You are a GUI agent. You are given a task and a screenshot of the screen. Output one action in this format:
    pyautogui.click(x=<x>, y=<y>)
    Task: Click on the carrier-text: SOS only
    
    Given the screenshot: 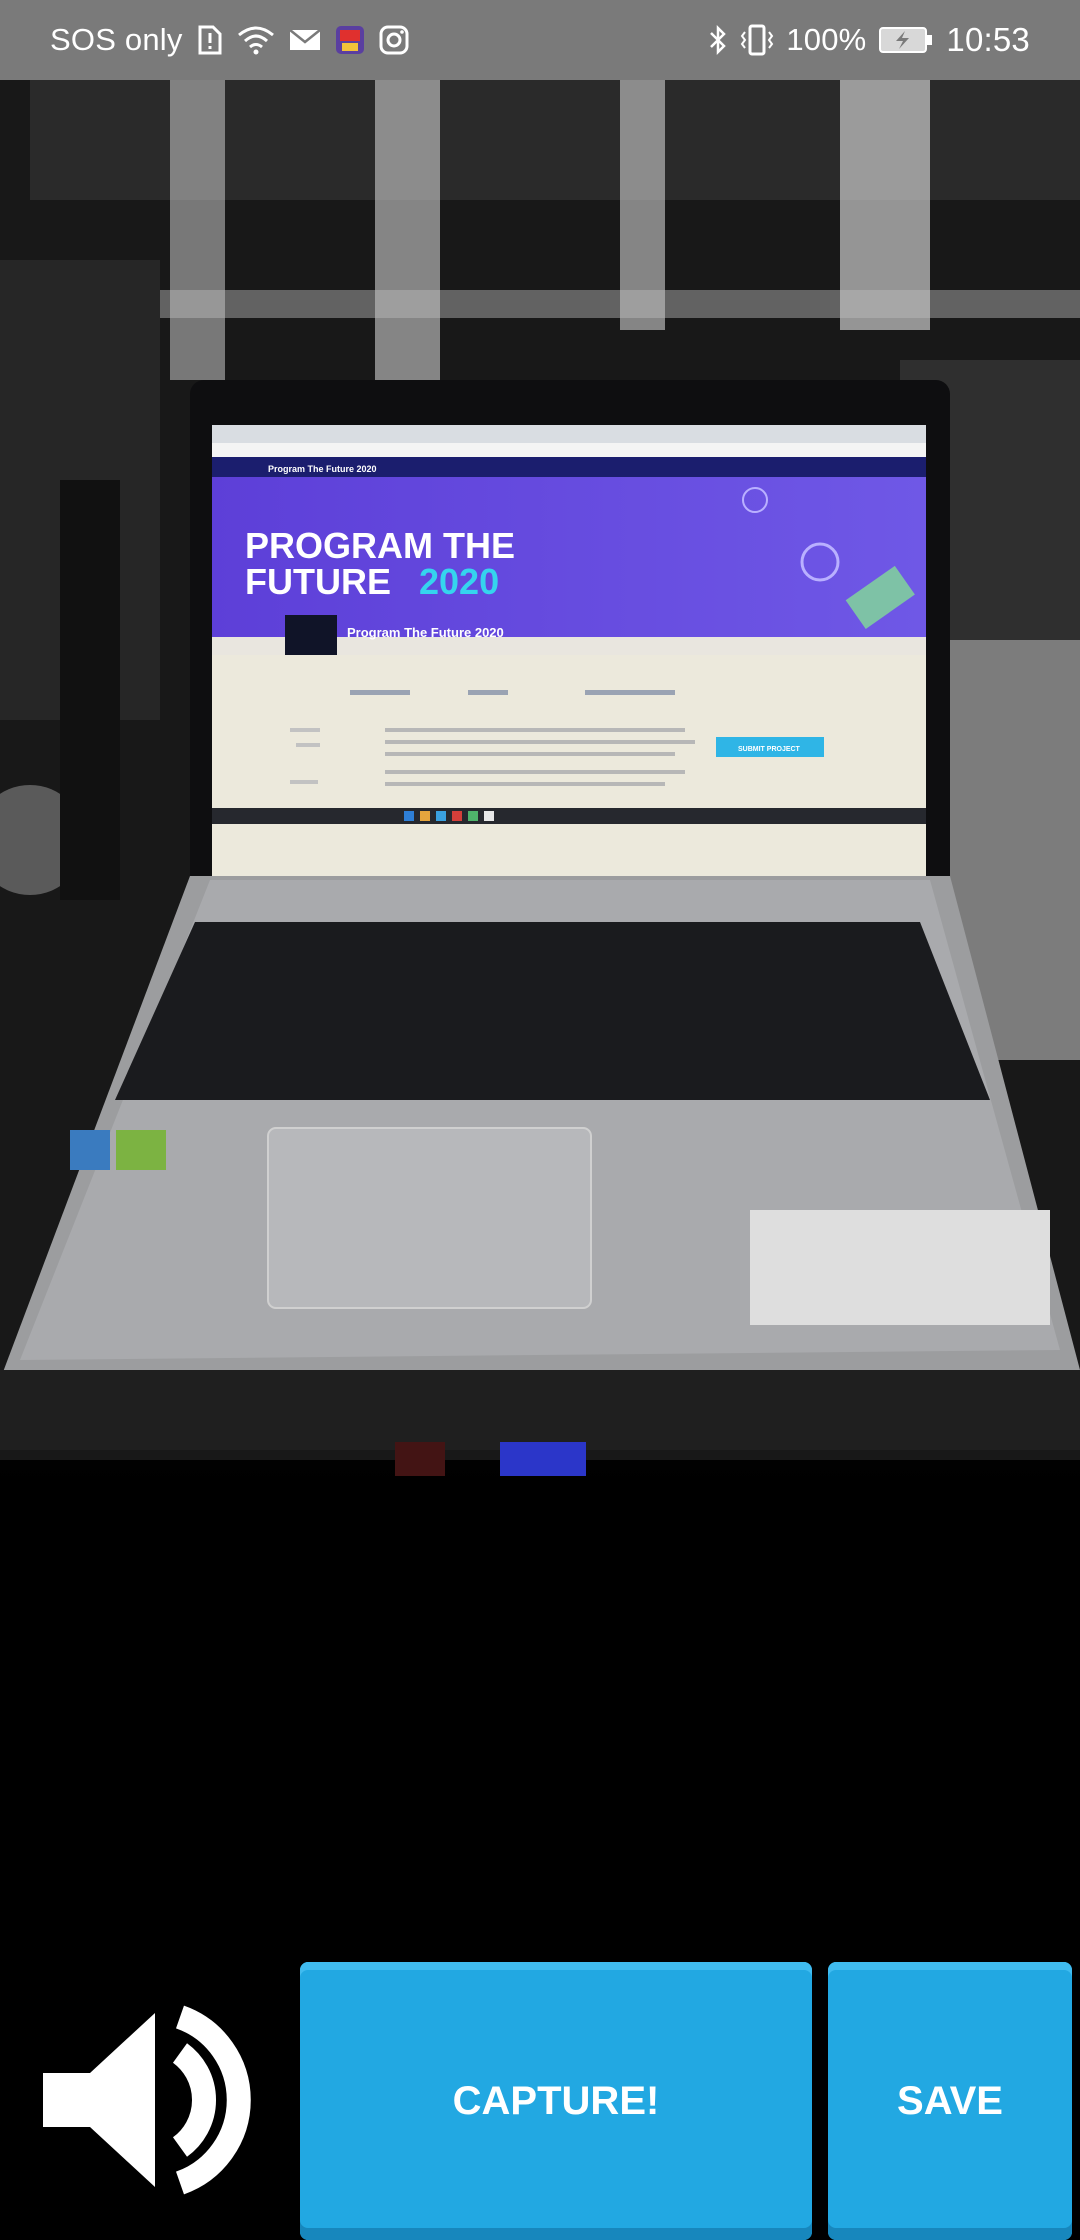 What is the action you would take?
    pyautogui.click(x=116, y=39)
    